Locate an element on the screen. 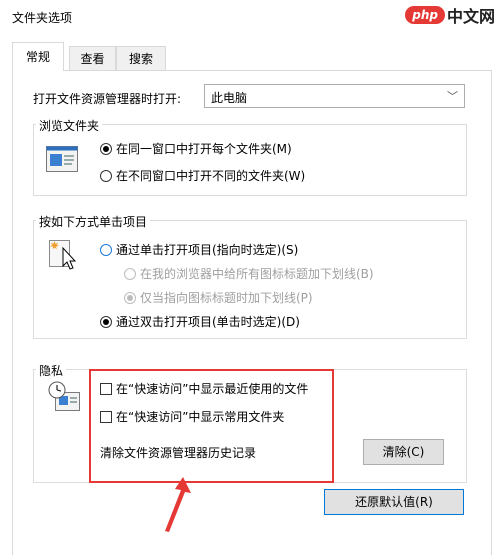  open-explorer-value: 此电脑 is located at coordinates (229, 98).